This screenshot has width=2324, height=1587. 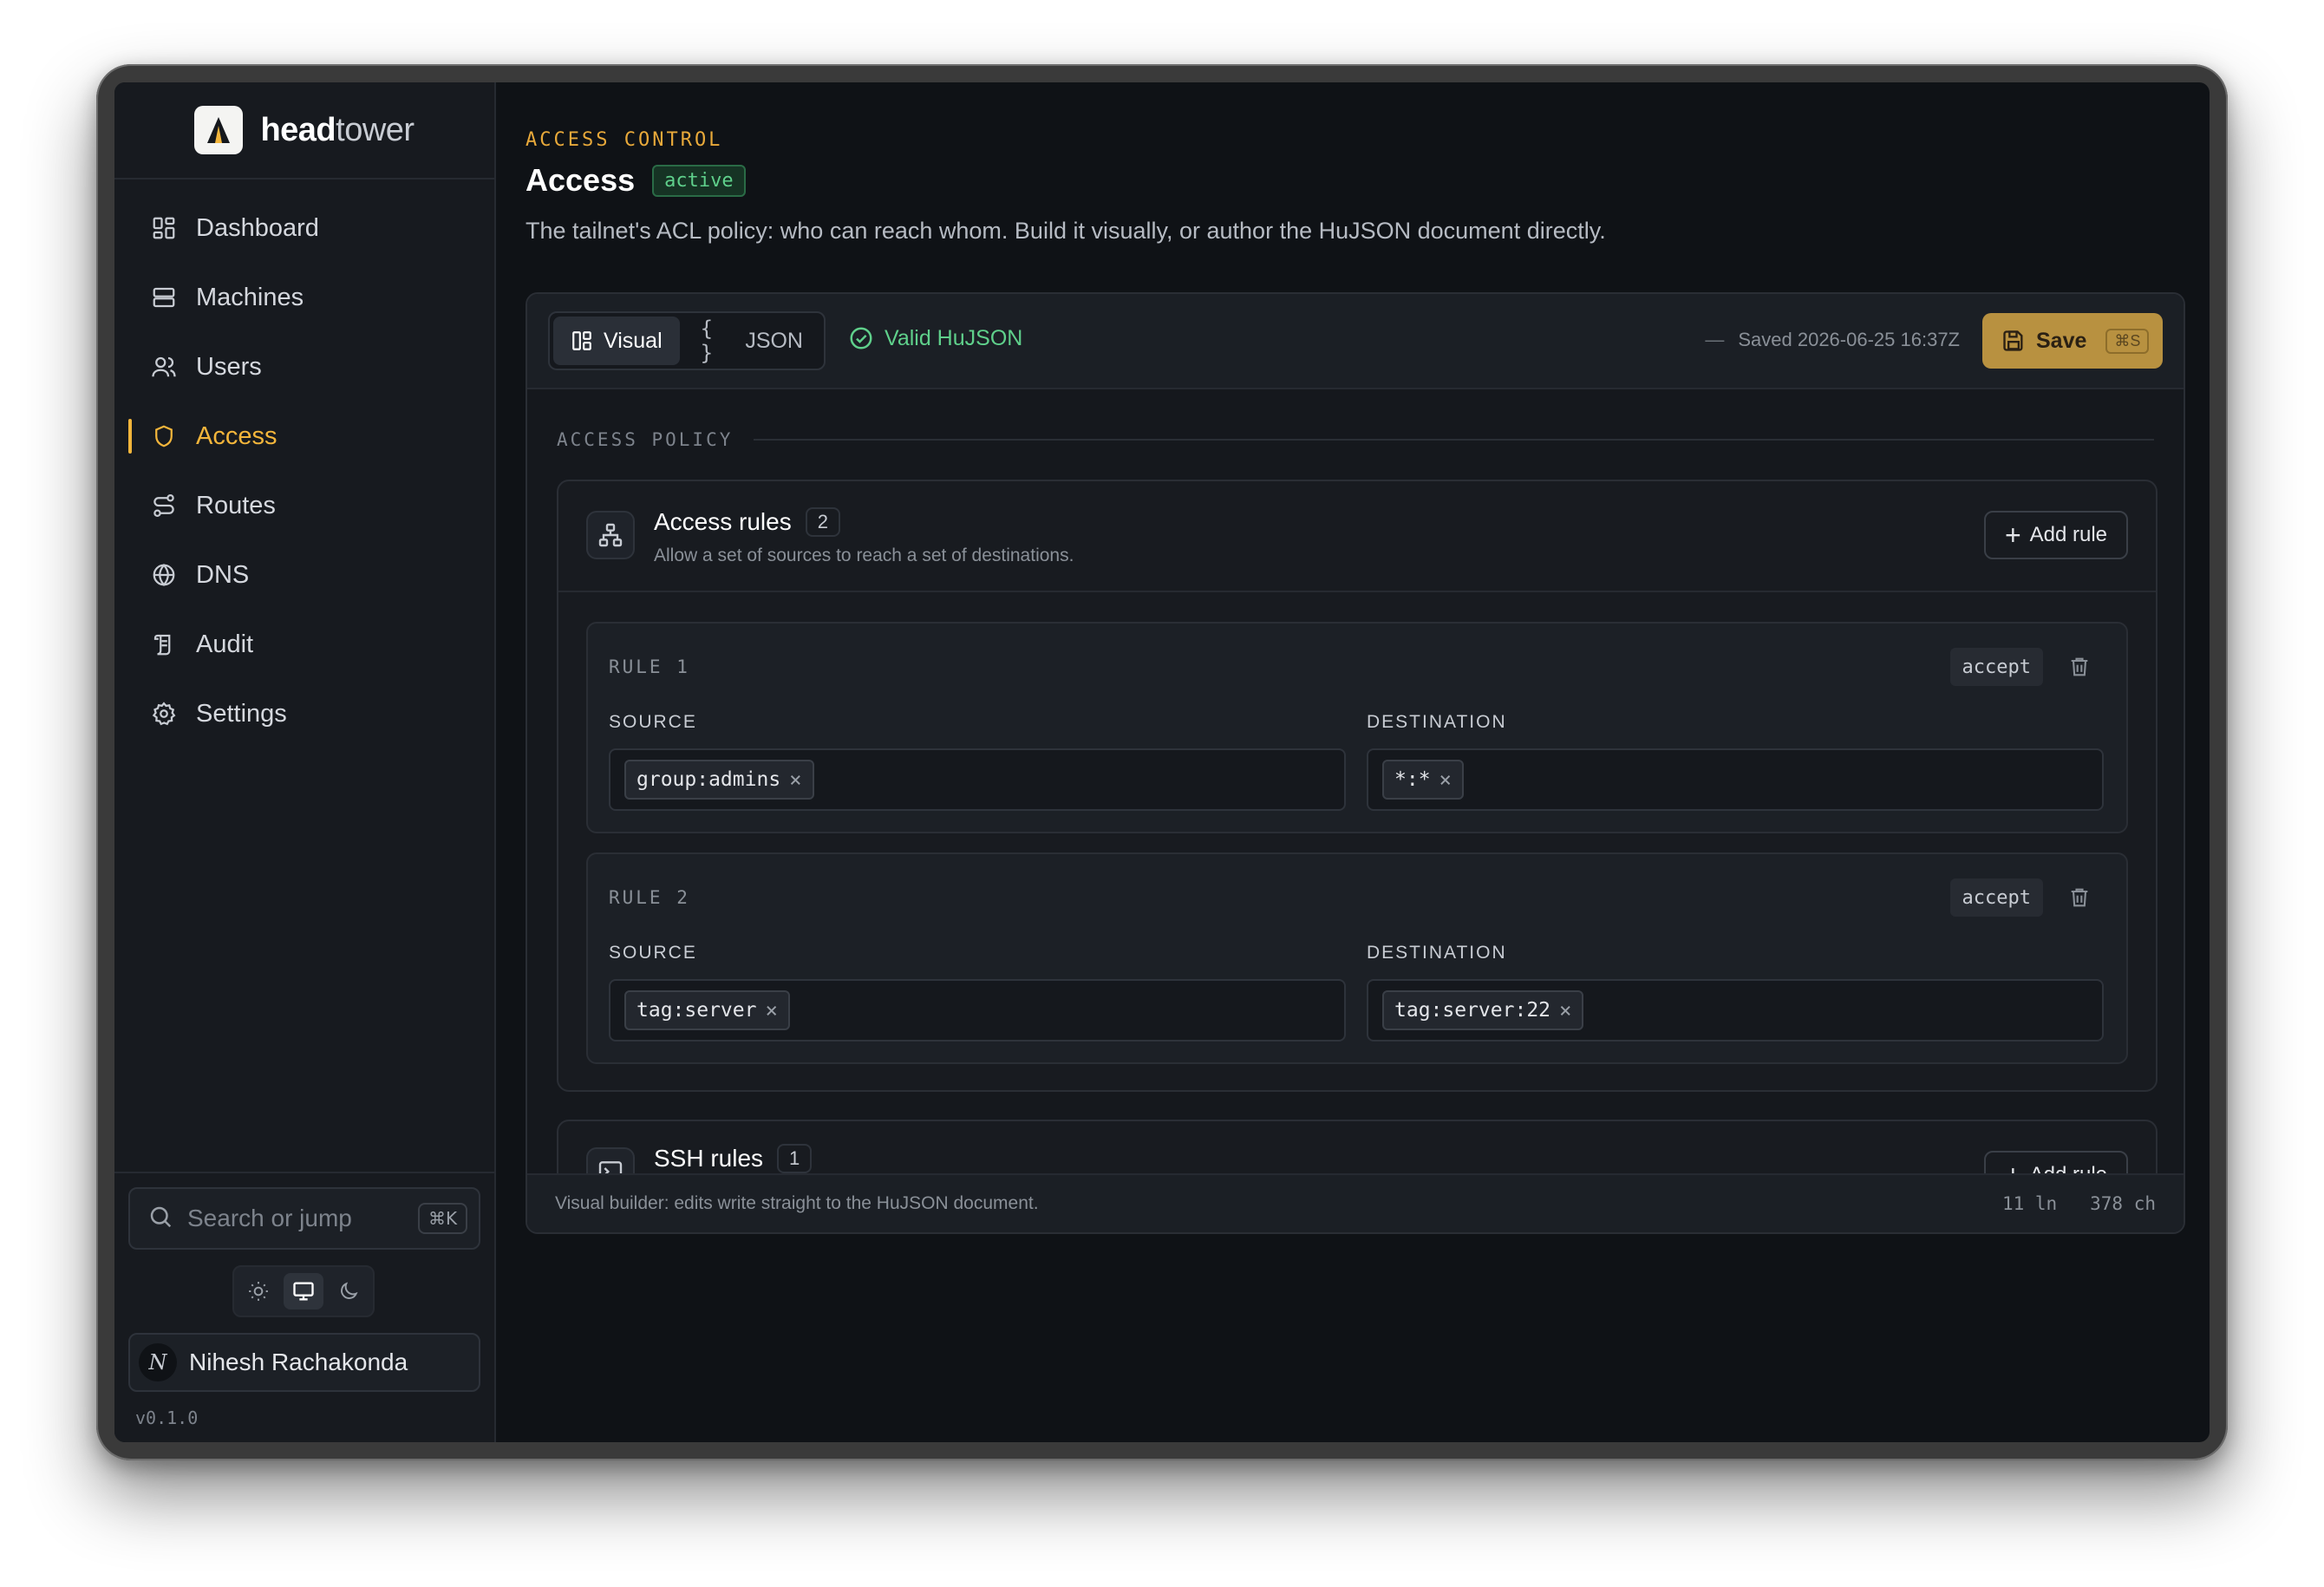 I want to click on destination-chip: tag:server:22 ×, so click(x=1483, y=1010).